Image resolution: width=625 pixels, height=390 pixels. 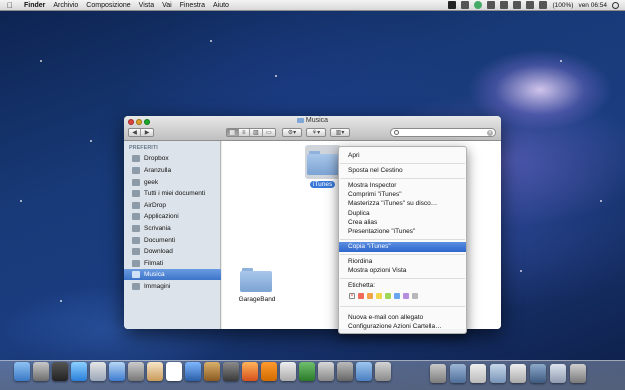 What do you see at coordinates (155, 371) in the screenshot?
I see `contacts-dock-icon` at bounding box center [155, 371].